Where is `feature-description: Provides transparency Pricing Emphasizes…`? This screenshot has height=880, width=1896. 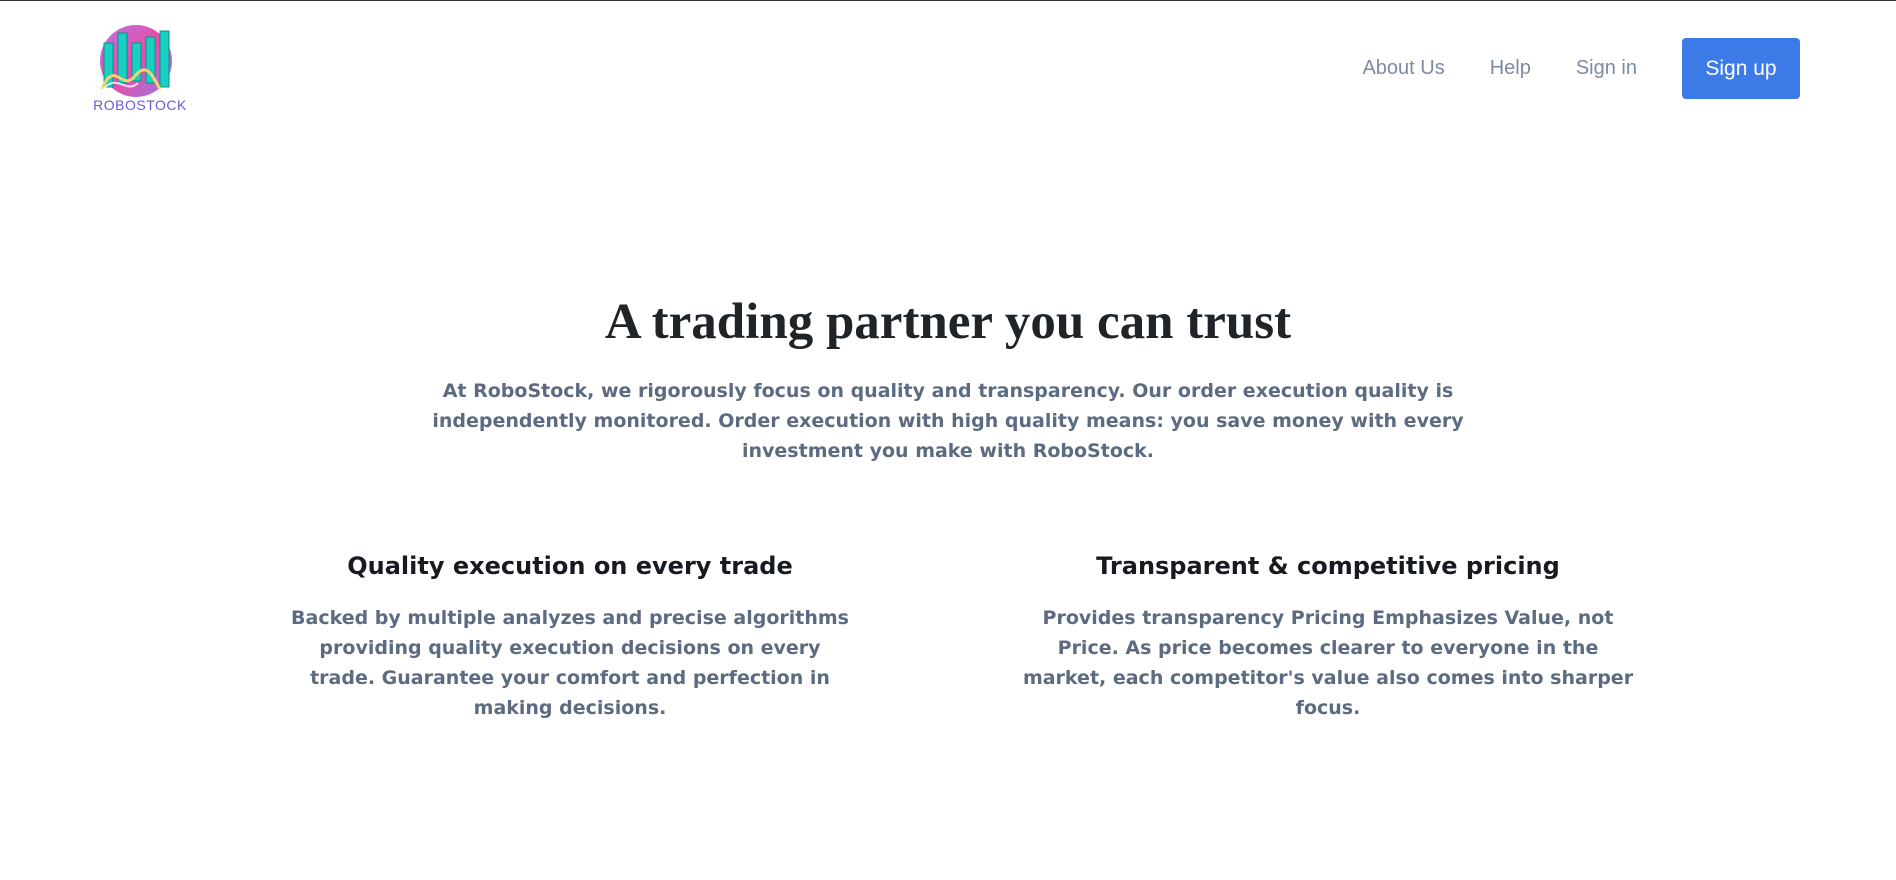 feature-description: Provides transparency Pricing Emphasizes… is located at coordinates (1328, 663).